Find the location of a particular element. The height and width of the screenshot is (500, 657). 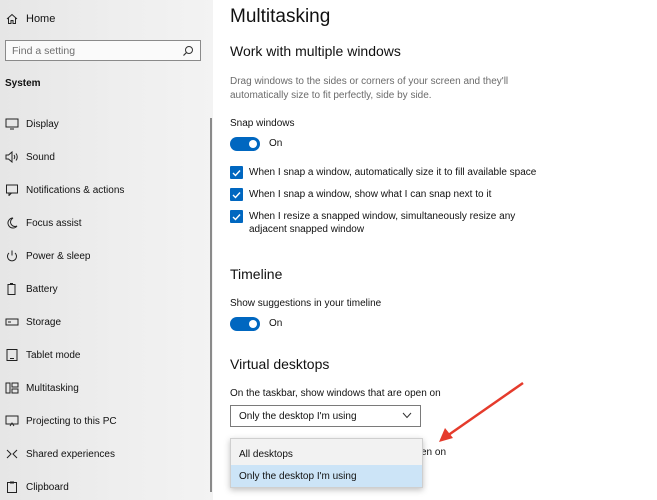

obscured-setting-text: en on is located at coordinates (434, 452).